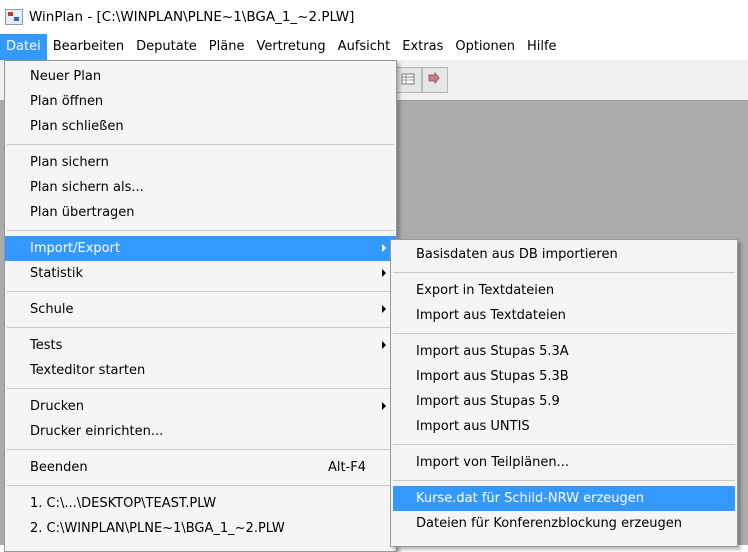 The height and width of the screenshot is (552, 748). I want to click on toolbar-arrow-button, so click(435, 80).